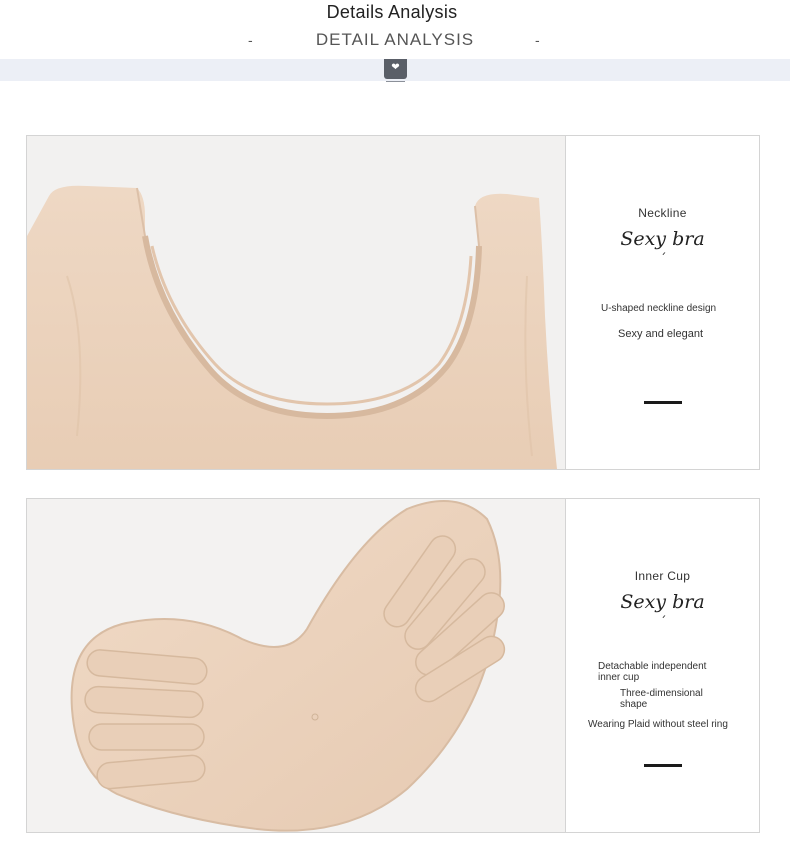 The height and width of the screenshot is (861, 790). I want to click on subtitle-dash-right: -, so click(537, 40).